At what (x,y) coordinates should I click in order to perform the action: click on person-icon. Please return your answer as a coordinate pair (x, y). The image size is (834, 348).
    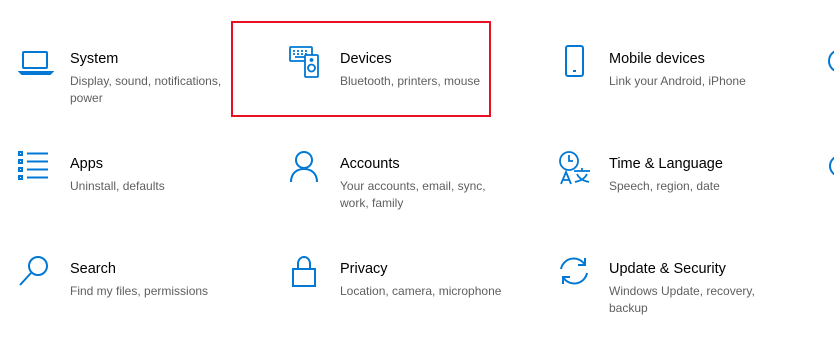
    Looking at the image, I should click on (306, 168).